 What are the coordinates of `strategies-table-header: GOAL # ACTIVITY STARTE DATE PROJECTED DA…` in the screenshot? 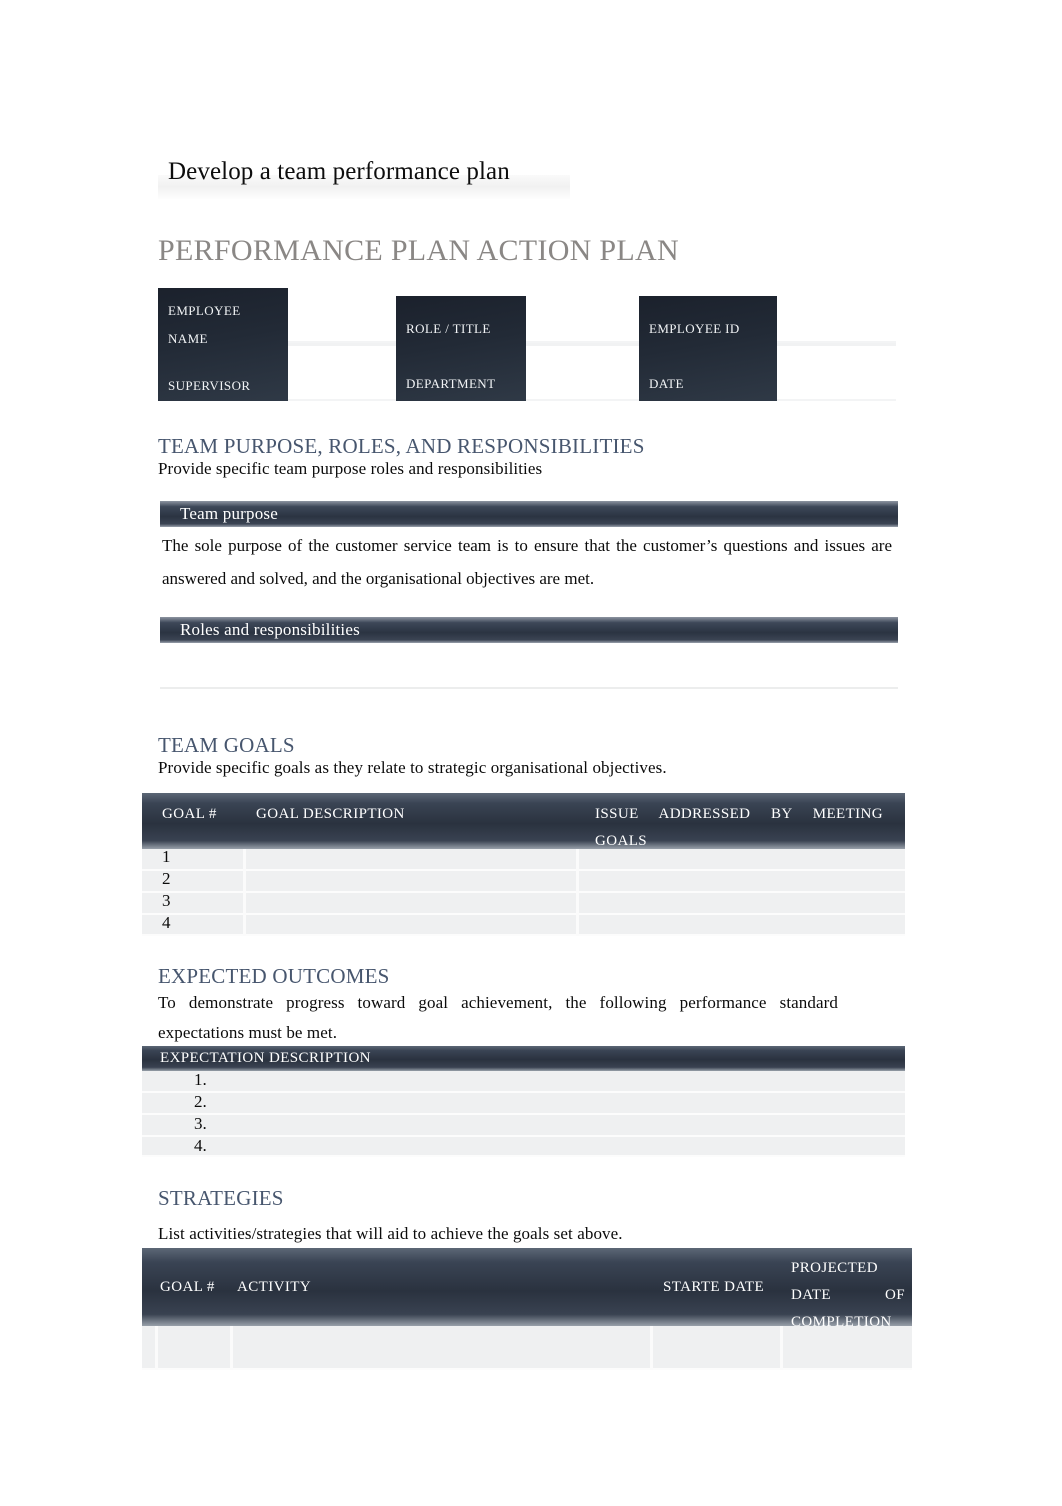 It's located at (527, 1289).